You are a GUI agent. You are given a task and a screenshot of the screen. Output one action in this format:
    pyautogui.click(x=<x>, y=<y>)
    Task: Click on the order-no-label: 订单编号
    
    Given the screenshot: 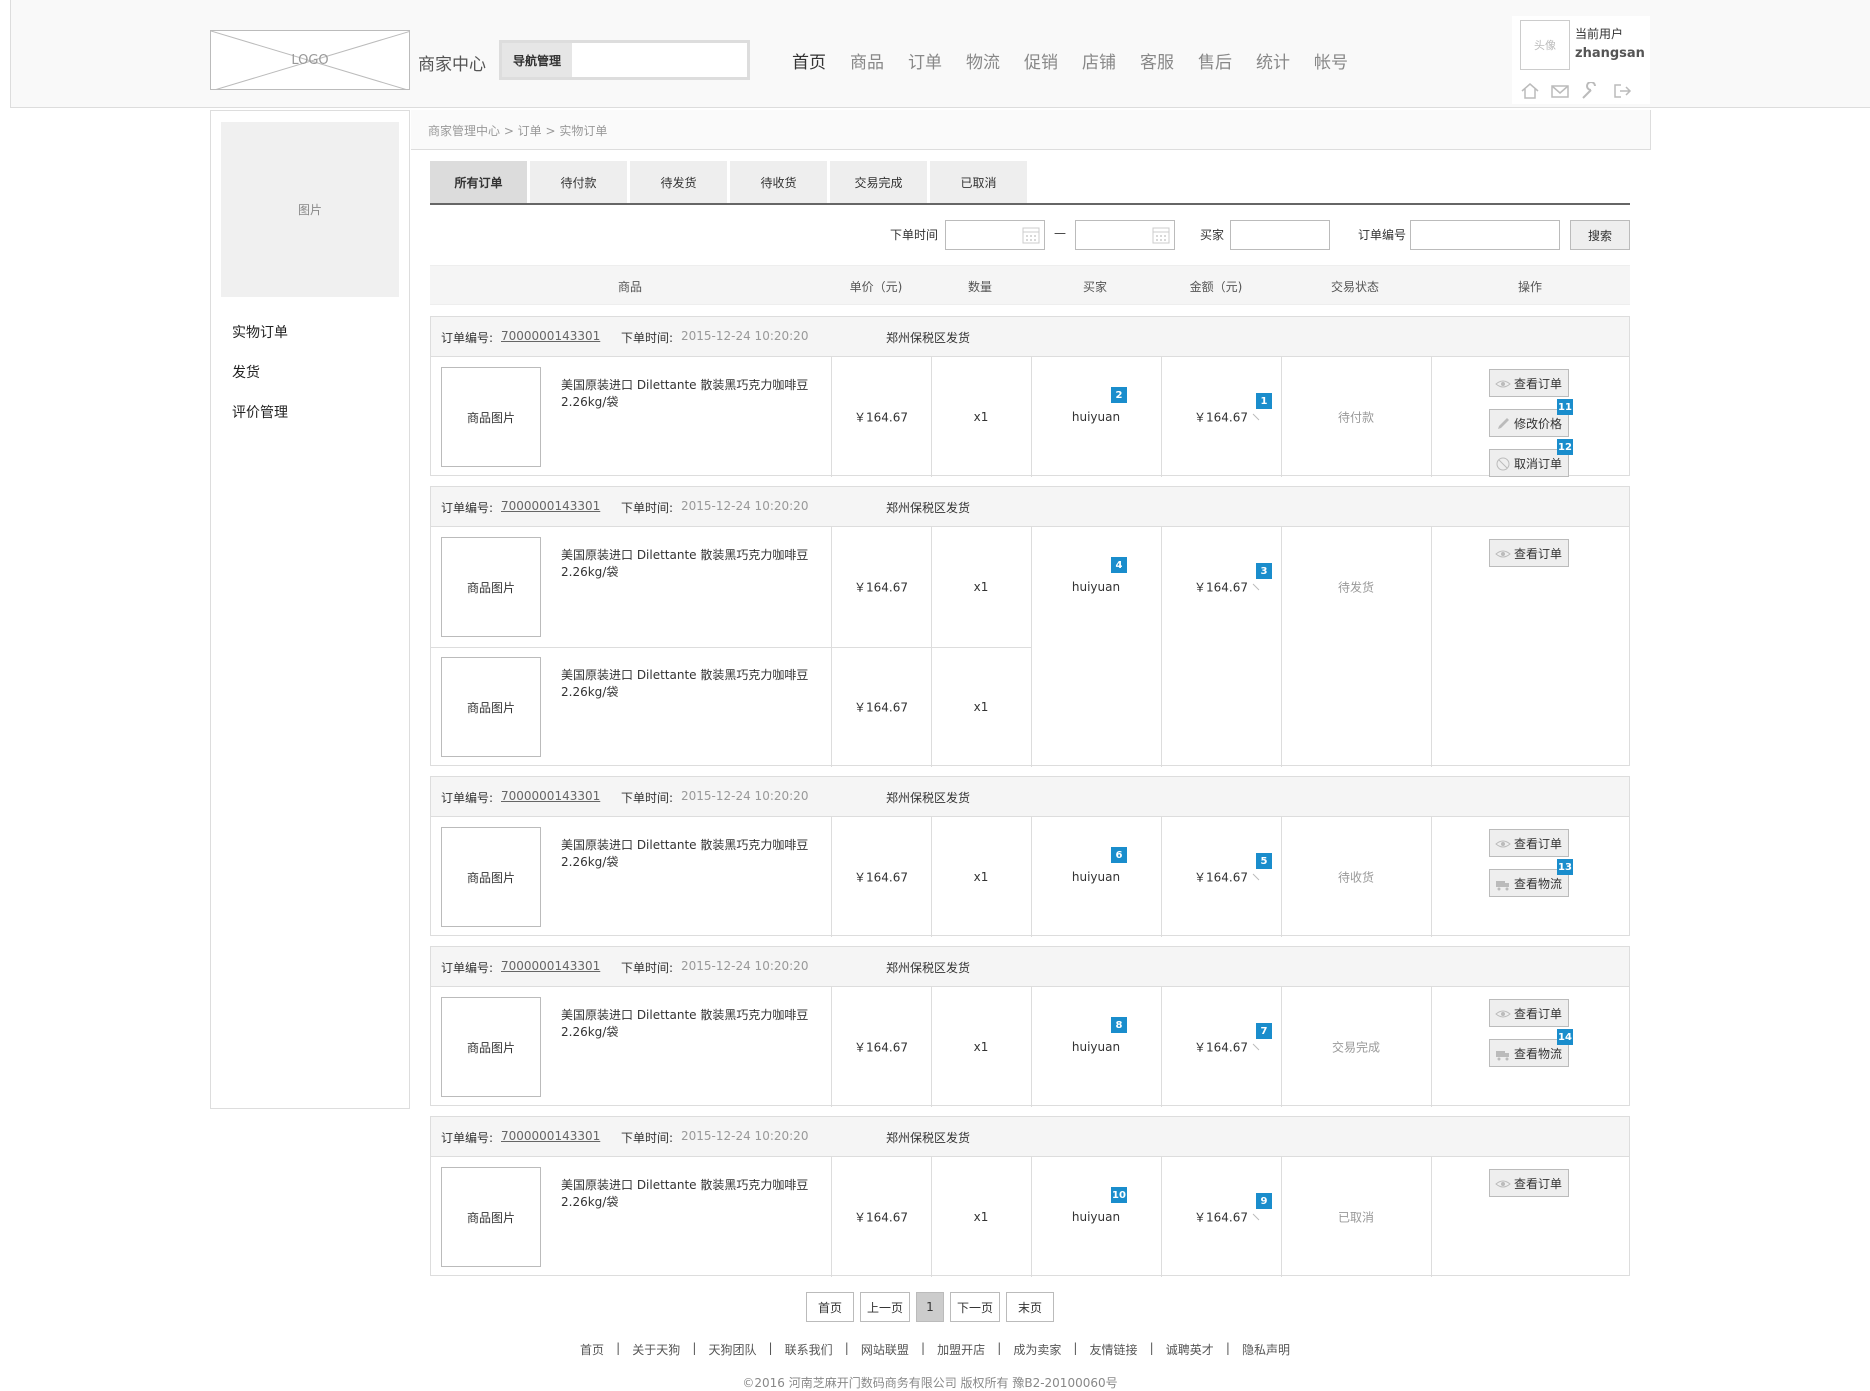 What is the action you would take?
    pyautogui.click(x=1382, y=235)
    